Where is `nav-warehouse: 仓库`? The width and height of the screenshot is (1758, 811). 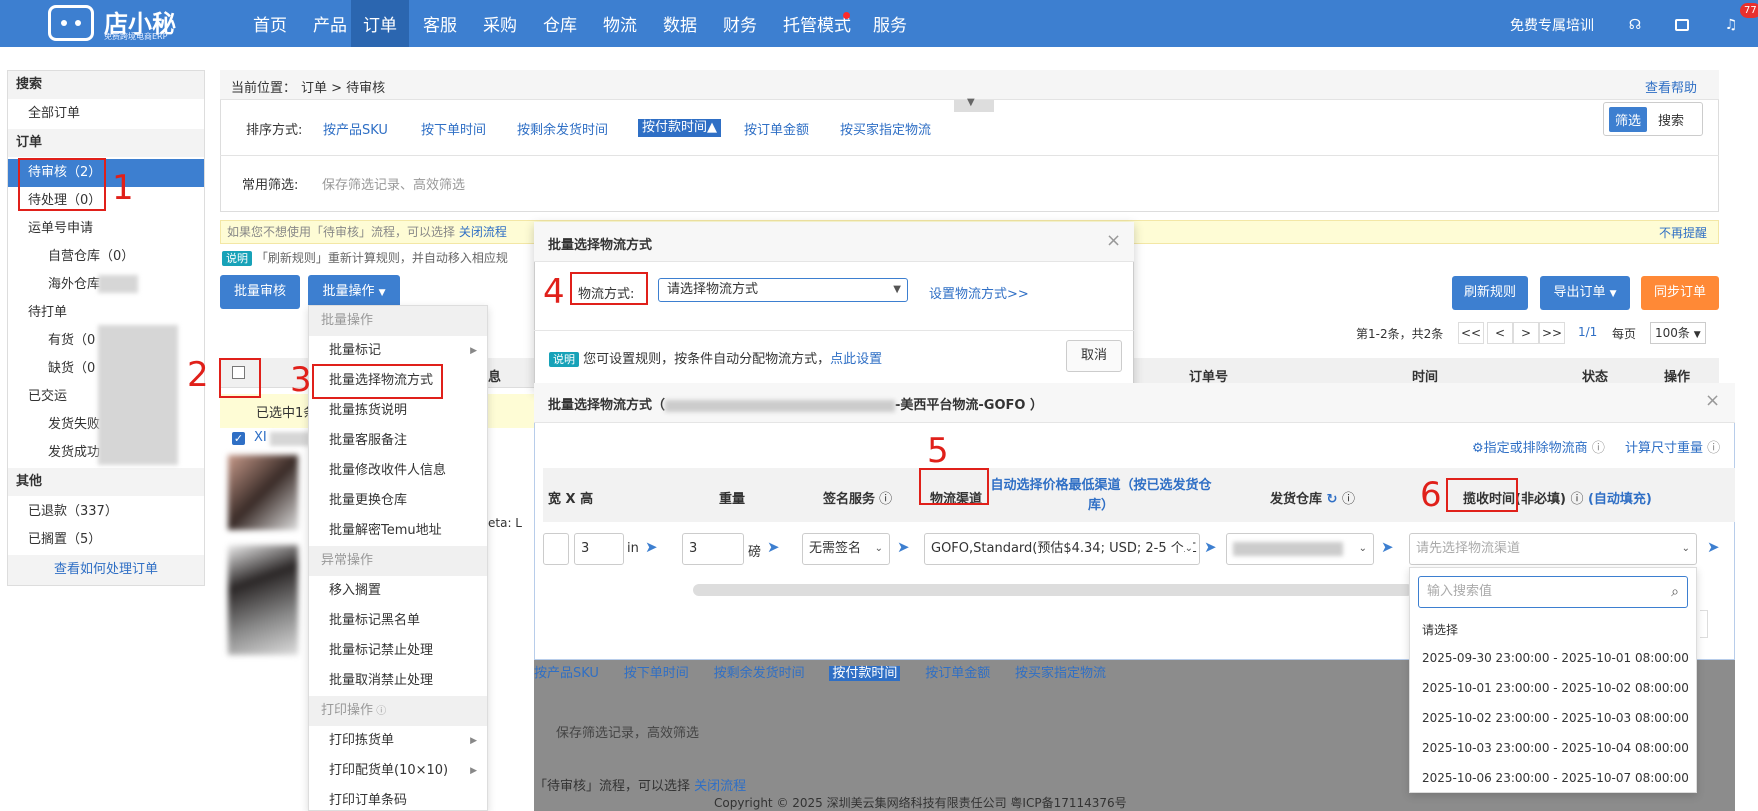 nav-warehouse: 仓库 is located at coordinates (560, 23).